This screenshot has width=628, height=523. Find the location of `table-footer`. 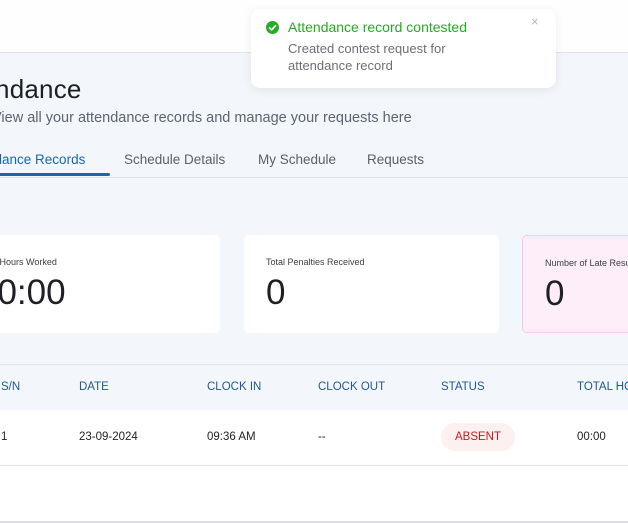

table-footer is located at coordinates (314, 494).